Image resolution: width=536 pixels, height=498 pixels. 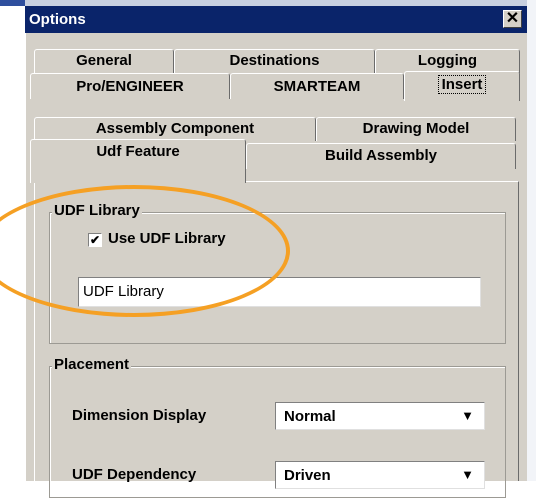 I want to click on udf-library-legend: UDF Library, so click(x=97, y=210).